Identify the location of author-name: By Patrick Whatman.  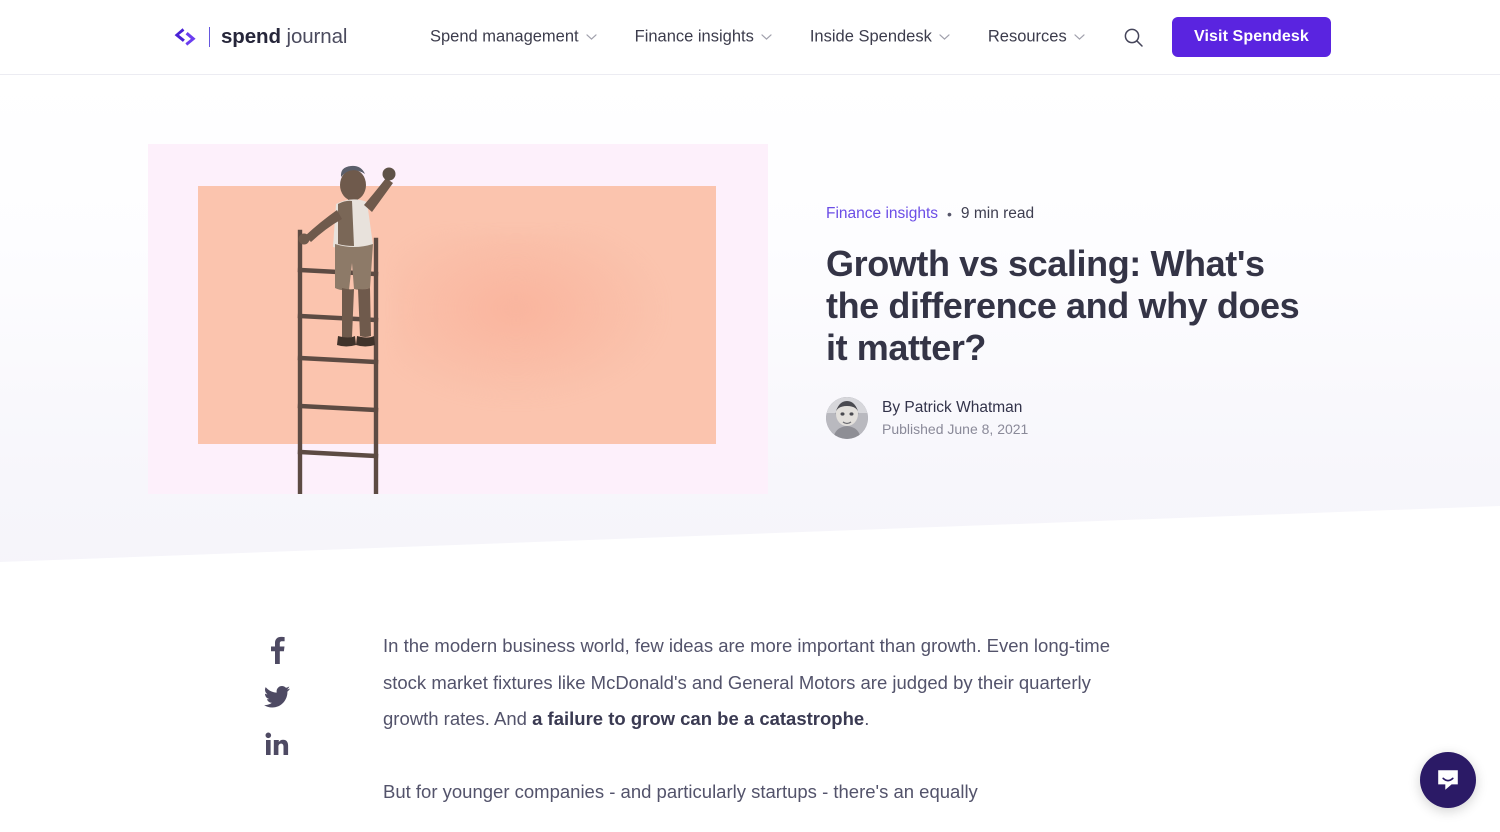
(952, 407).